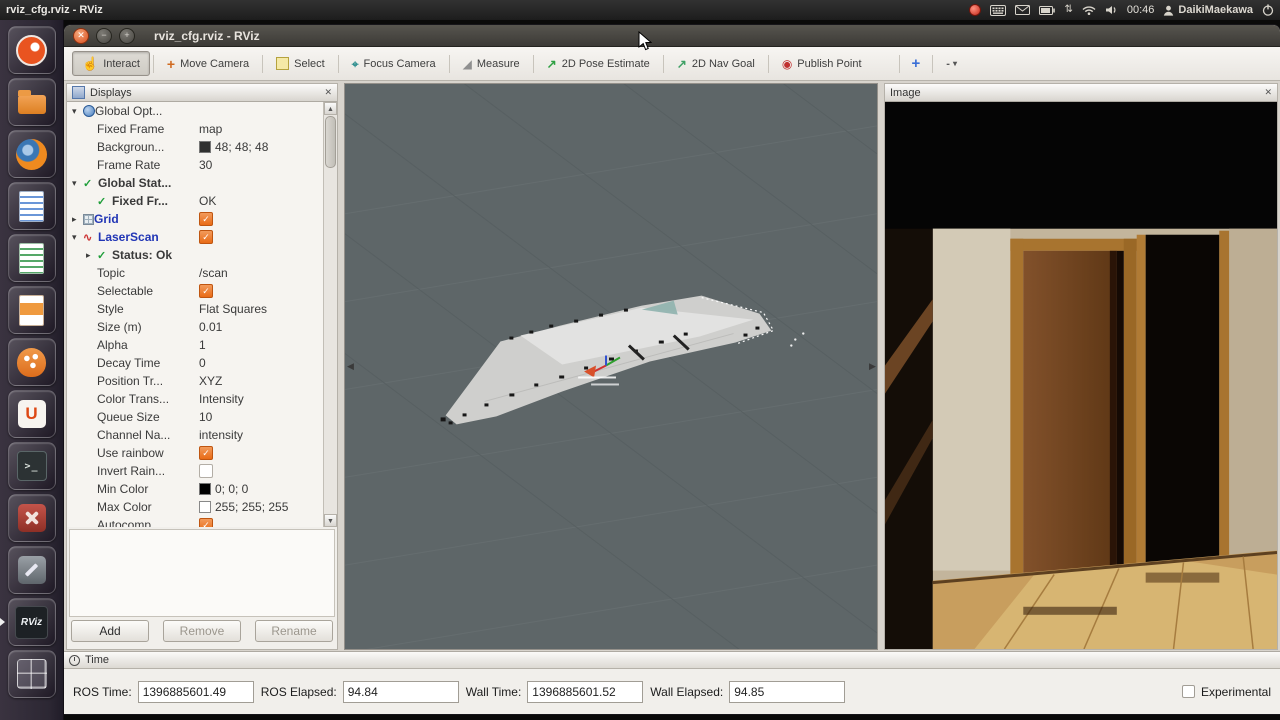 Image resolution: width=1280 pixels, height=720 pixels. Describe the element at coordinates (202, 93) in the screenshot. I see `displays-panel-header: Displays ✕` at that location.